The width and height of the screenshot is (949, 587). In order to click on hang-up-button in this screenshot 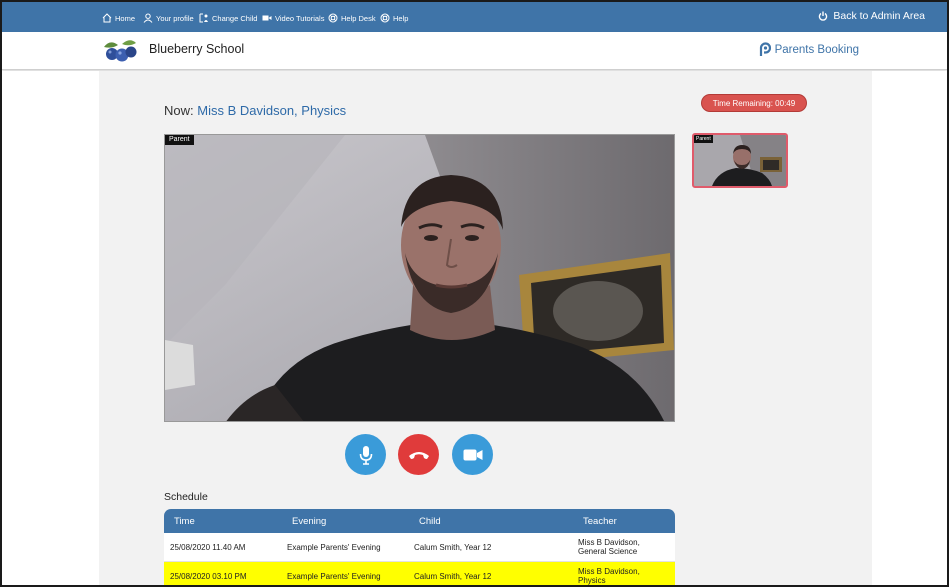, I will do `click(418, 454)`.